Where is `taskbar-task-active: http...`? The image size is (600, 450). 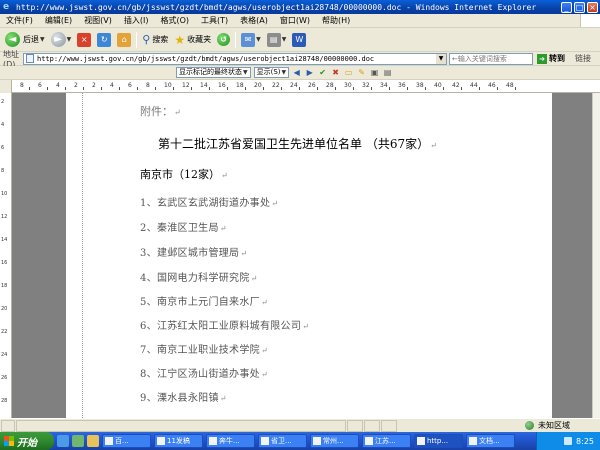 taskbar-task-active: http... is located at coordinates (438, 441).